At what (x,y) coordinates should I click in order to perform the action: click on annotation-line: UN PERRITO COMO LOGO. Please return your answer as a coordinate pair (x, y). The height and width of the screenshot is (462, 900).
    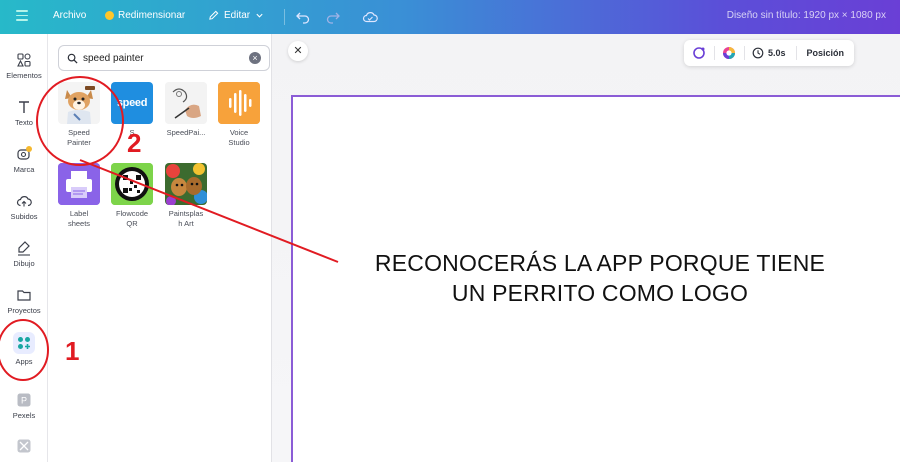
    Looking at the image, I should click on (600, 293).